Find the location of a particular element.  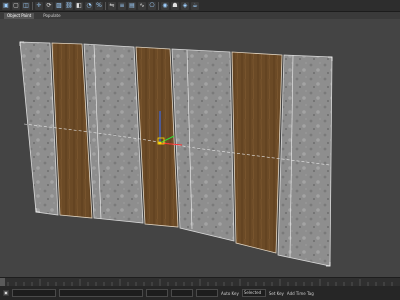

select-window-icon: ◫ is located at coordinates (26, 5).